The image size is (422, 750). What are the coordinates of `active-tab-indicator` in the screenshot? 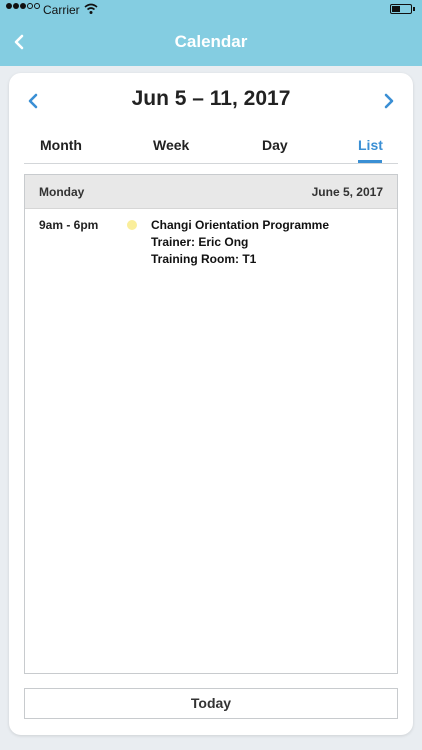 It's located at (370, 161).